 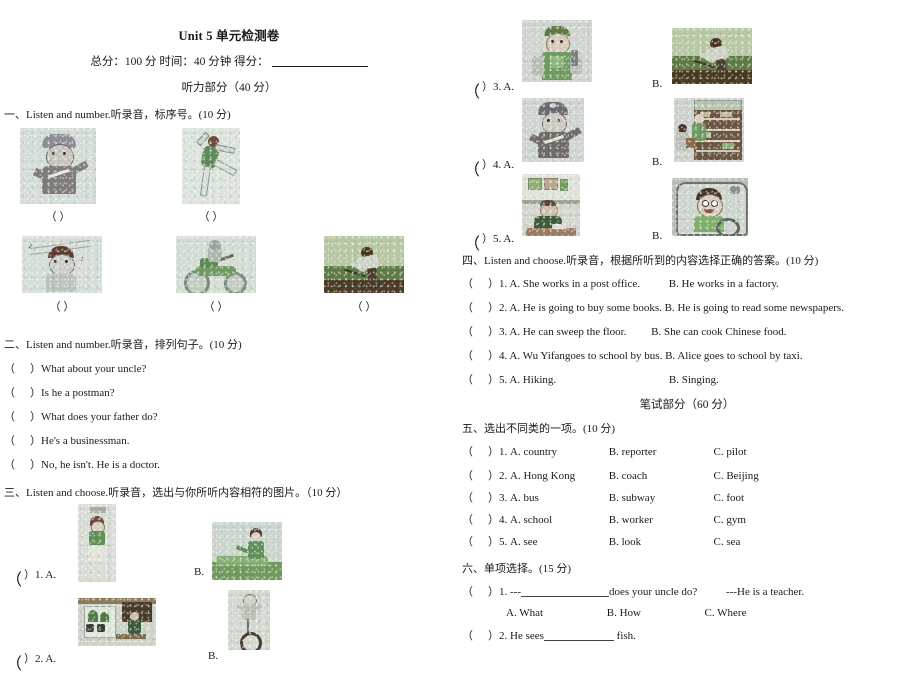 What do you see at coordinates (498, 636) in the screenshot?
I see `section-6-q2-num: ）2.` at bounding box center [498, 636].